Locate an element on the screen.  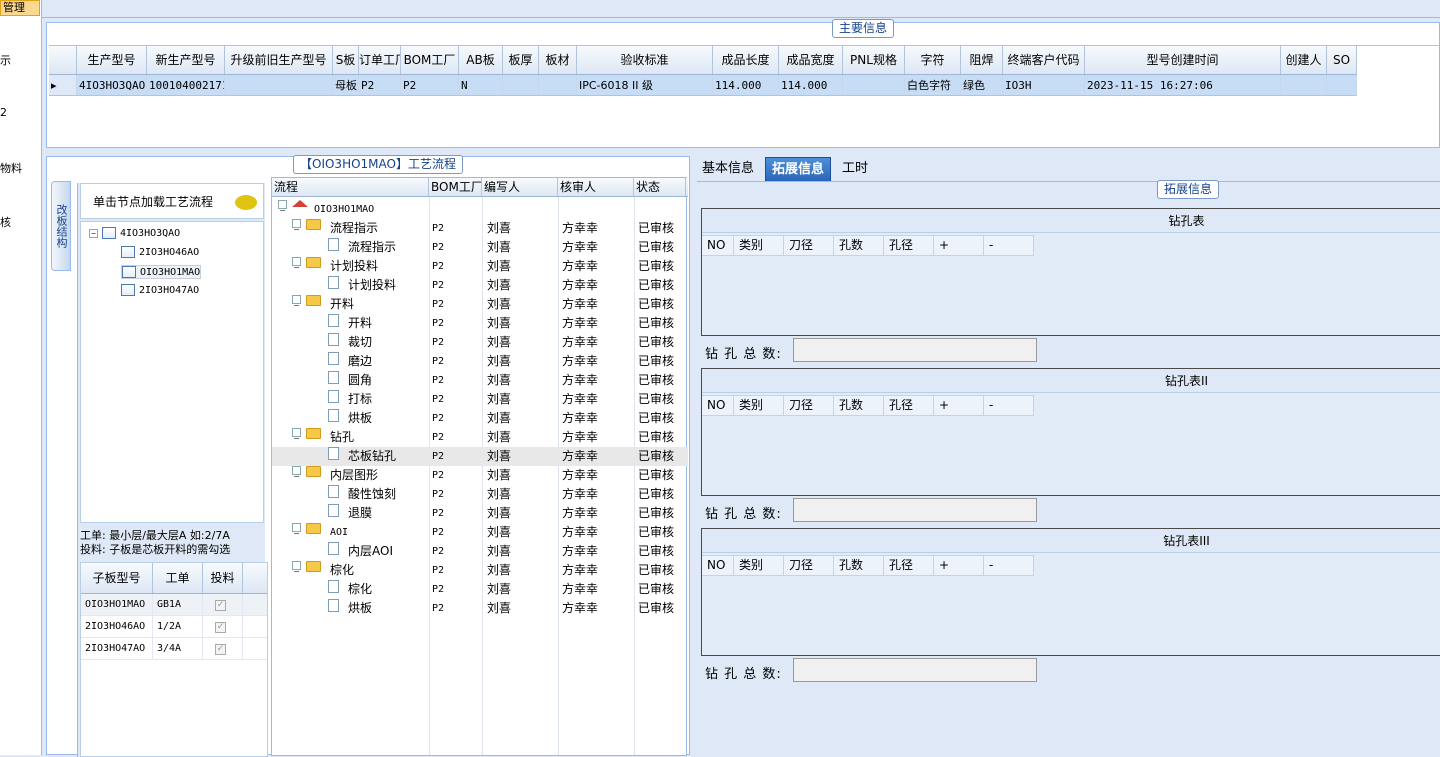
col-header: 终端客户代码 is located at coordinates (1044, 60).